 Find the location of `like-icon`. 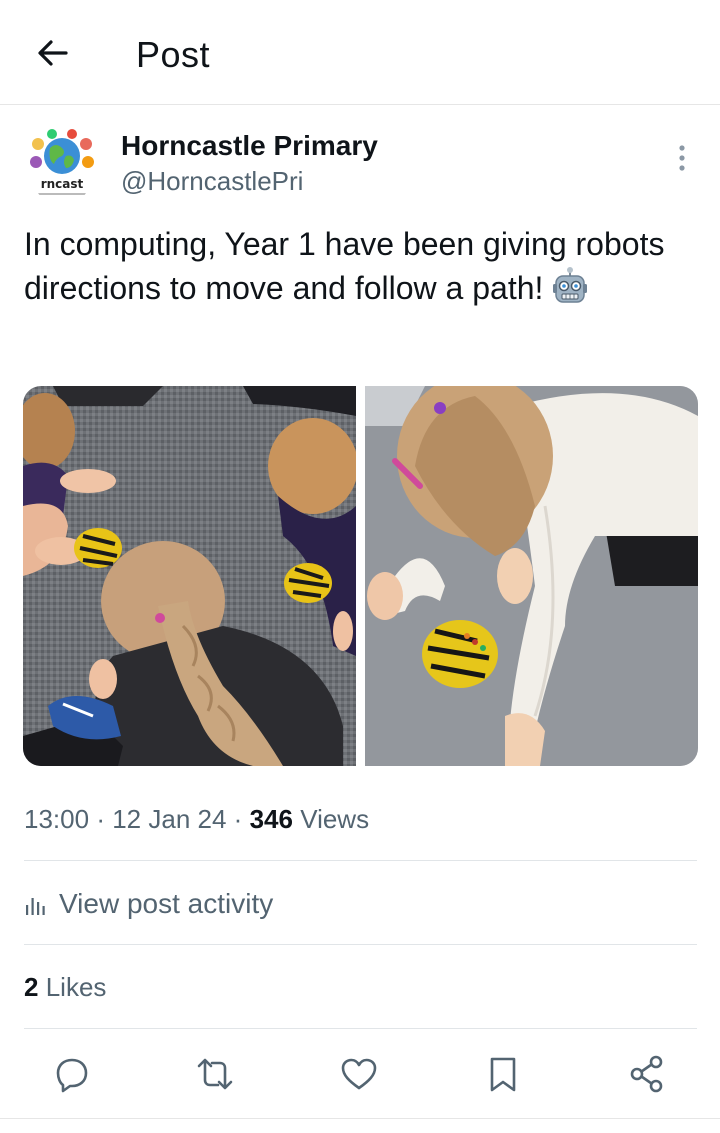

like-icon is located at coordinates (359, 1074).